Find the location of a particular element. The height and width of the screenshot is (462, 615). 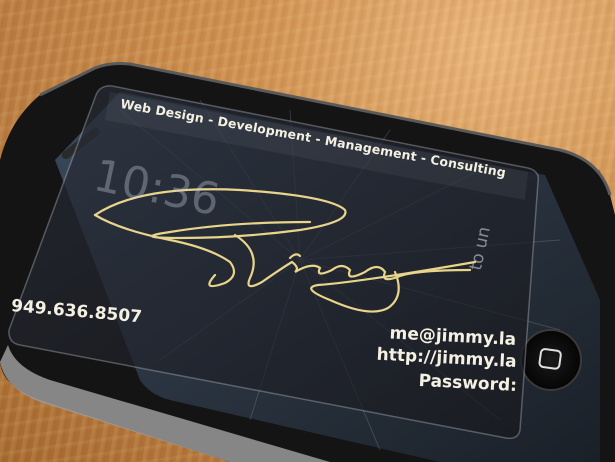

card-phone-number: 949.636.8507 is located at coordinates (76, 312).